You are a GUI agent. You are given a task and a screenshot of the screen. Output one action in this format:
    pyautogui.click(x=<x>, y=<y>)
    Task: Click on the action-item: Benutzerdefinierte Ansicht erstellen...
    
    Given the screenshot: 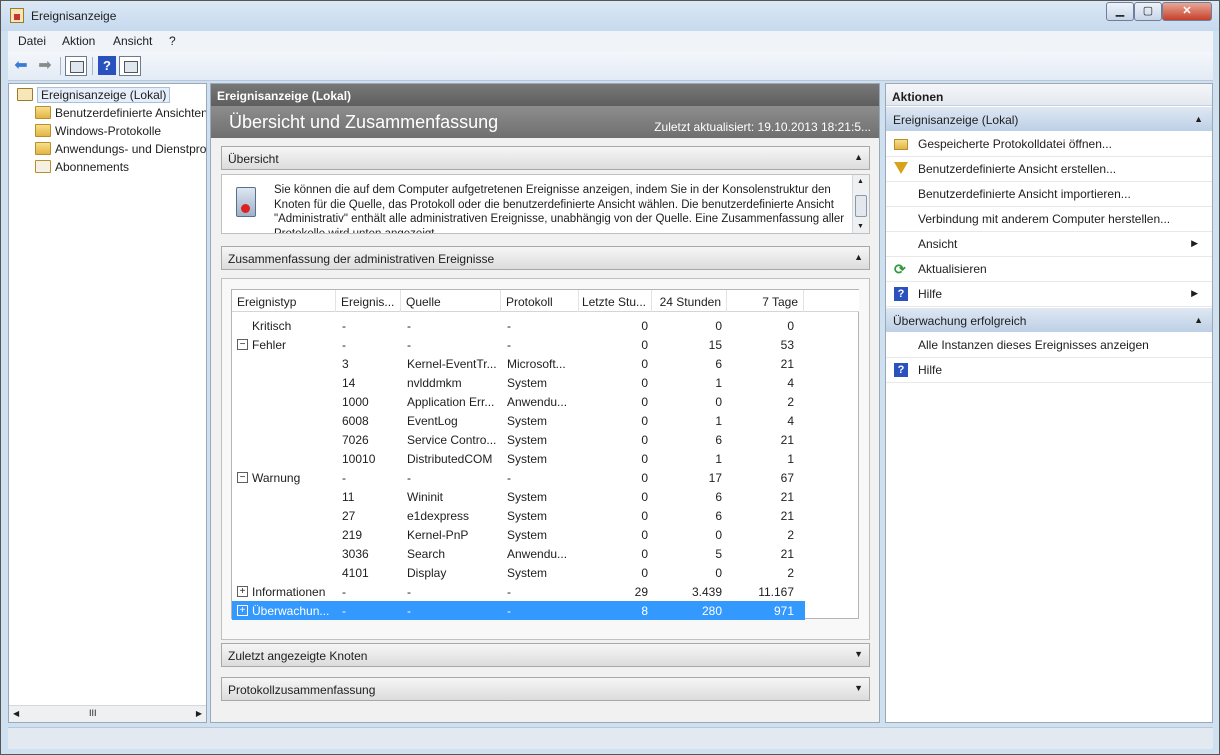 What is the action you would take?
    pyautogui.click(x=1049, y=169)
    